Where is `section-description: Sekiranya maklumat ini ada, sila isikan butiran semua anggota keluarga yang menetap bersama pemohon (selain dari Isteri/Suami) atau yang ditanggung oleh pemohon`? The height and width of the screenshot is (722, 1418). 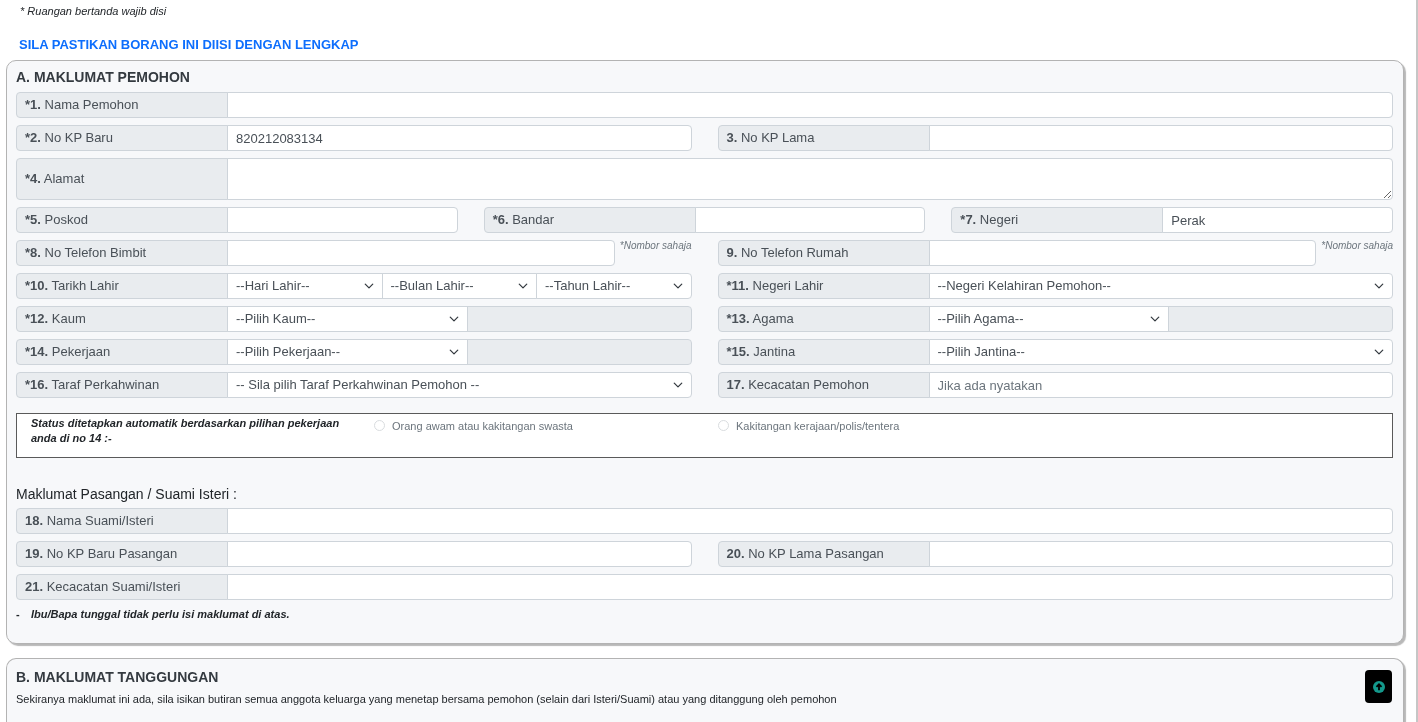 section-description: Sekiranya maklumat ini ada, sila isikan butiran semua anggota keluarga yang menetap bersama pemohon (selain dari Isteri/Suami) atau yang ditanggung oleh pemohon is located at coordinates (426, 699).